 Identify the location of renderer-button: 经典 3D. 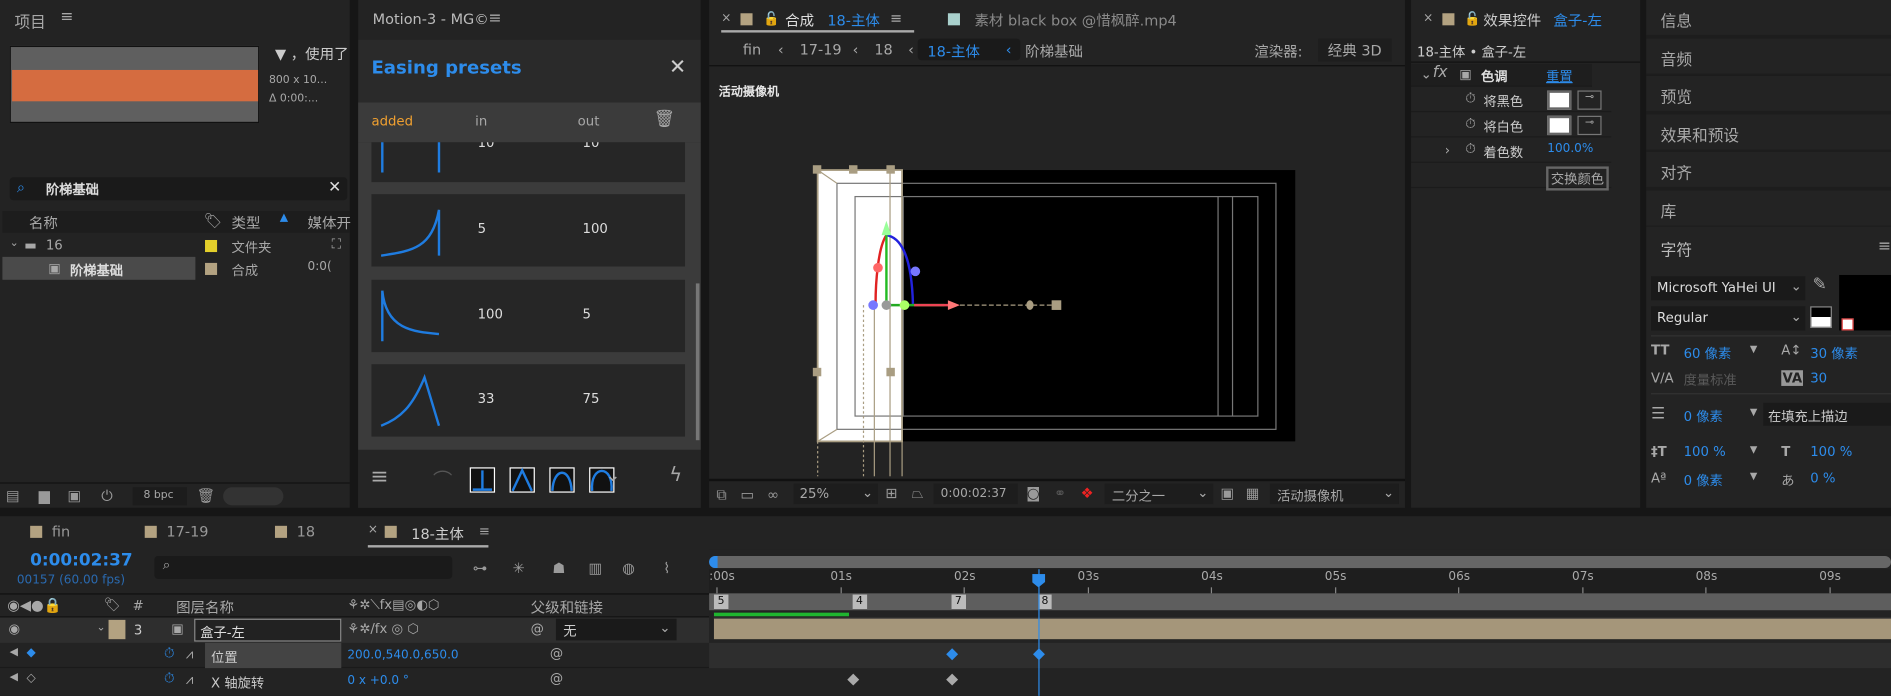
(1355, 50).